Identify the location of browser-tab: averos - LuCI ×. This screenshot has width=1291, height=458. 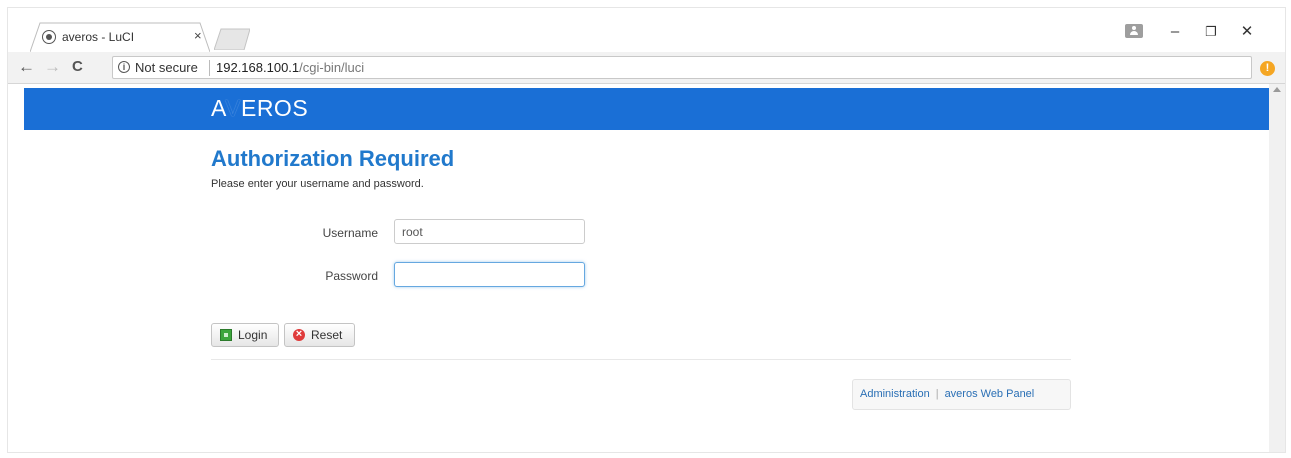
(120, 37).